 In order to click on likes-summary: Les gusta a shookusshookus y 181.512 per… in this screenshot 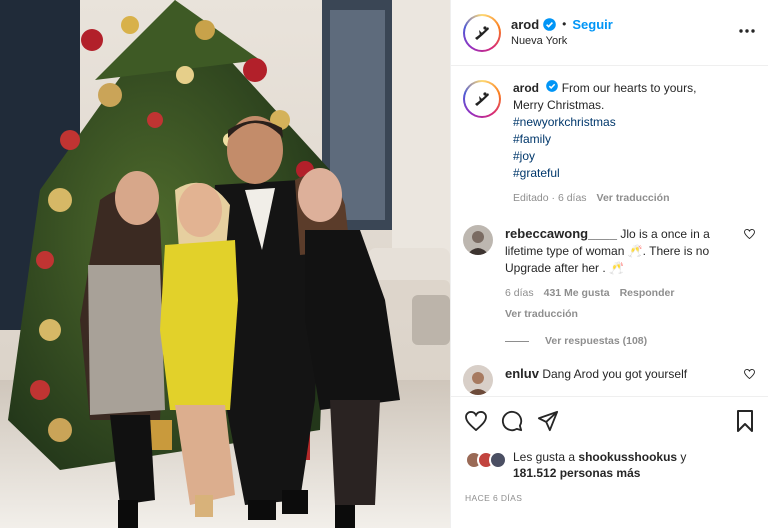, I will do `click(609, 465)`.